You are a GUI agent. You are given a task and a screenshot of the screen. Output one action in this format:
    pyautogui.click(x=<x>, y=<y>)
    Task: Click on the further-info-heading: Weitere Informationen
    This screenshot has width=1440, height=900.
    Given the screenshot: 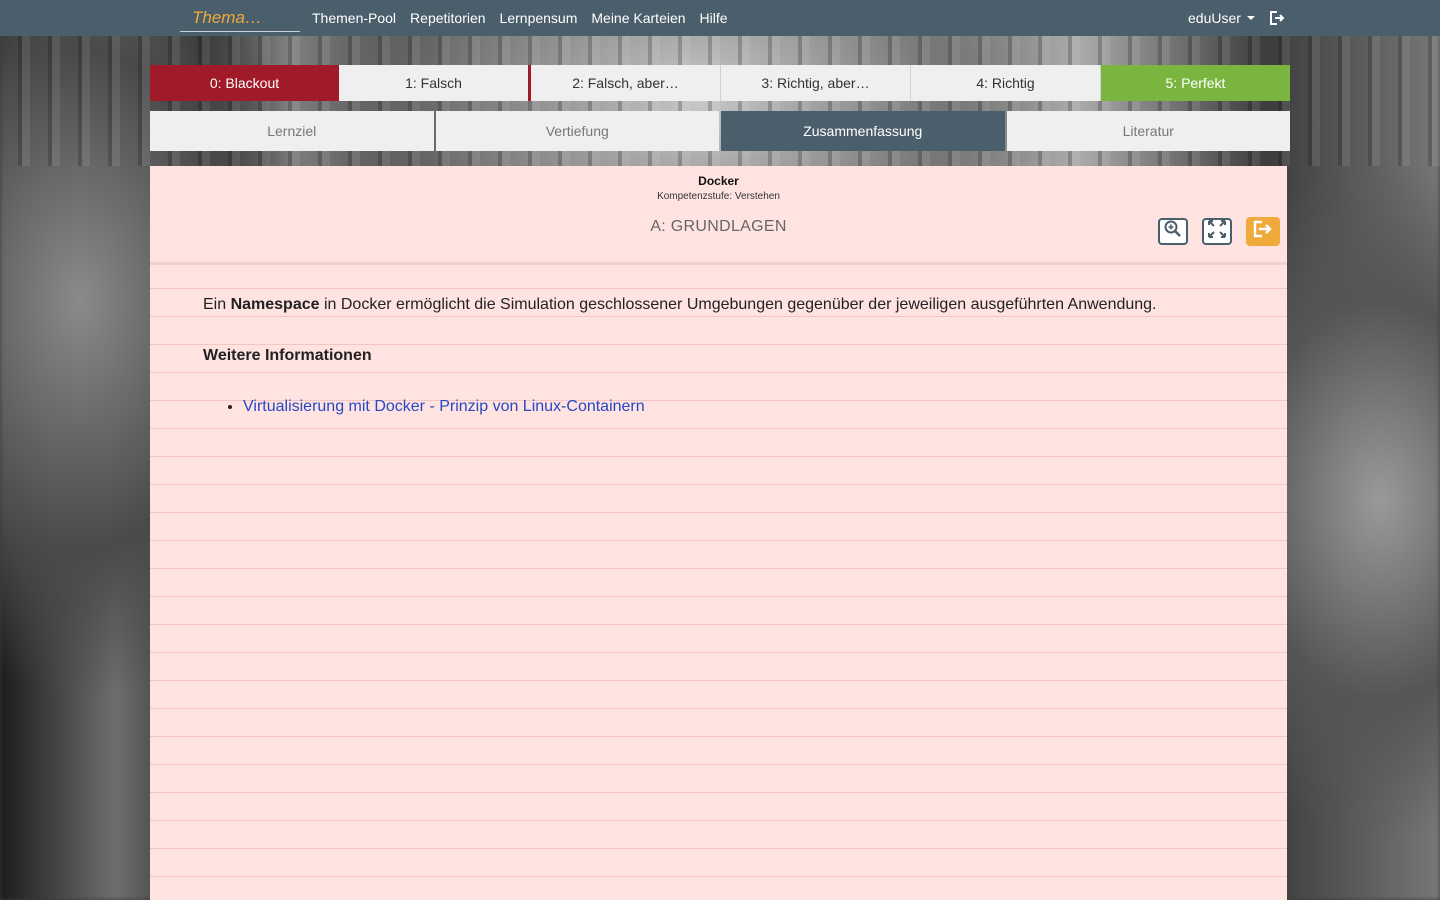 What is the action you would take?
    pyautogui.click(x=287, y=355)
    